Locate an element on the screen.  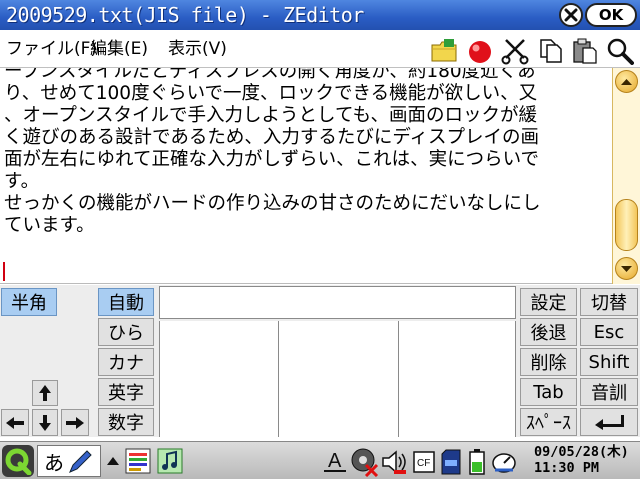
keyboard-font-icon: A is located at coordinates (335, 461).